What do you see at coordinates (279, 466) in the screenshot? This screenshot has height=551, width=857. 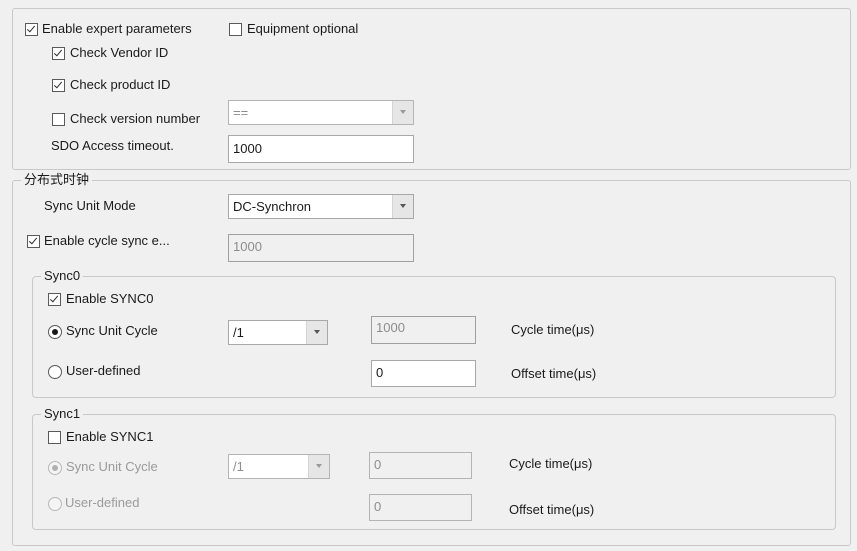 I see `sync1-divider-select: /1` at bounding box center [279, 466].